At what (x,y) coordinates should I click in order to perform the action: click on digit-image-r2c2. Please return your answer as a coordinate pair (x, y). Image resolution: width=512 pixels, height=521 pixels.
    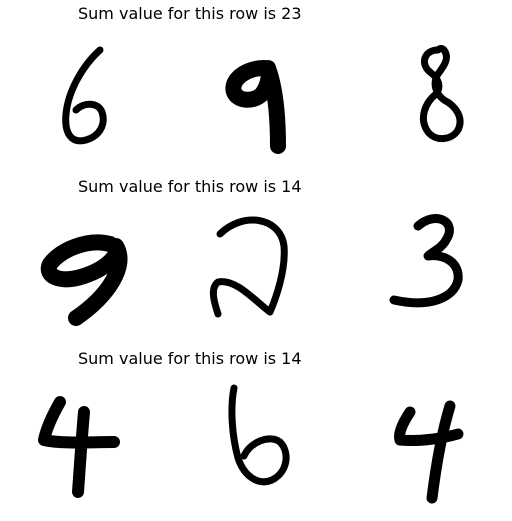
    Looking at the image, I should click on (276, 270).